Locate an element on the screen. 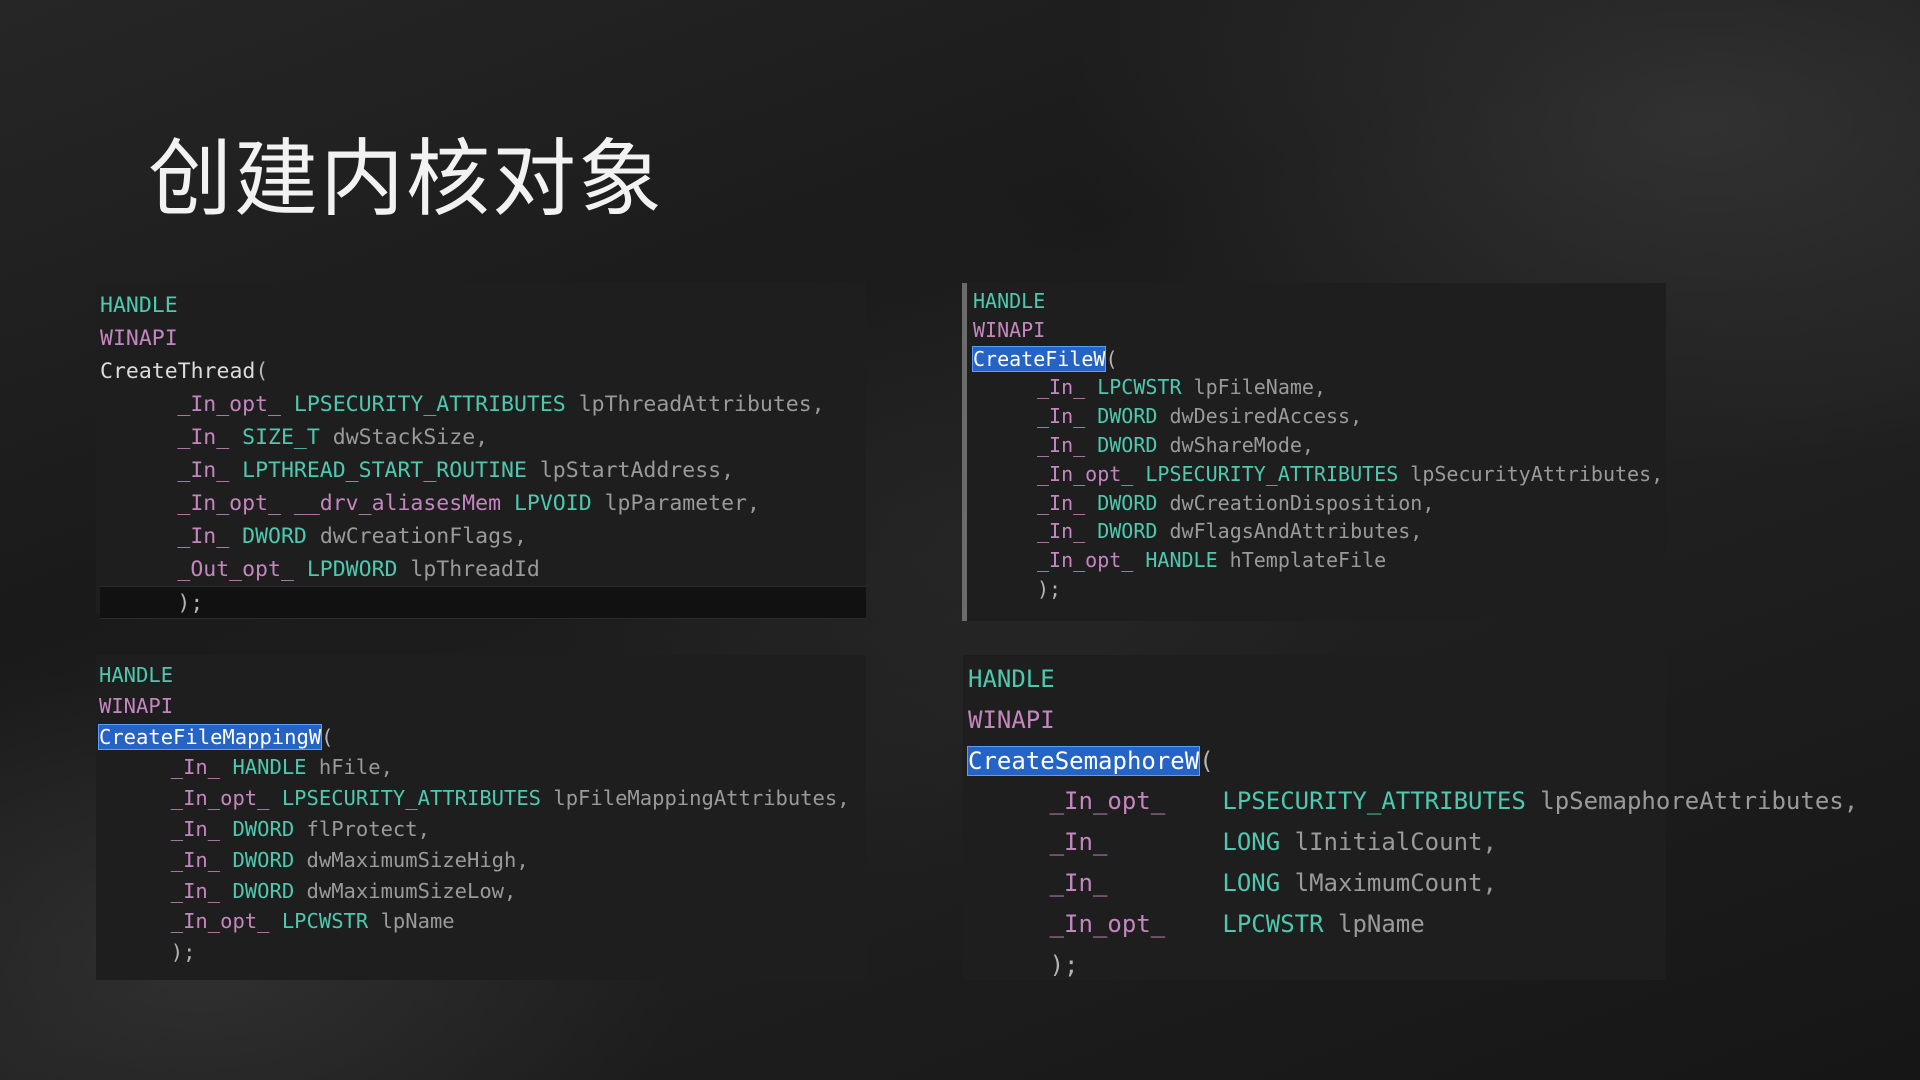 Image resolution: width=1920 pixels, height=1080 pixels. parameter-name-token: dwMaximumSizeHigh, is located at coordinates (417, 859).